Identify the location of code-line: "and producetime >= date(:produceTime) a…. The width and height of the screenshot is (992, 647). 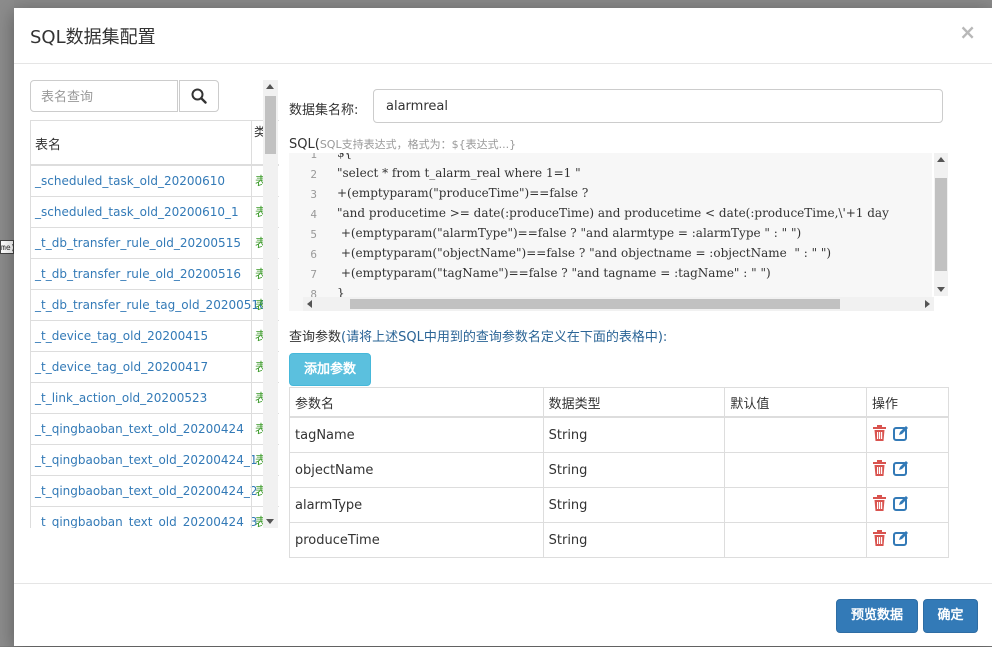
(613, 213).